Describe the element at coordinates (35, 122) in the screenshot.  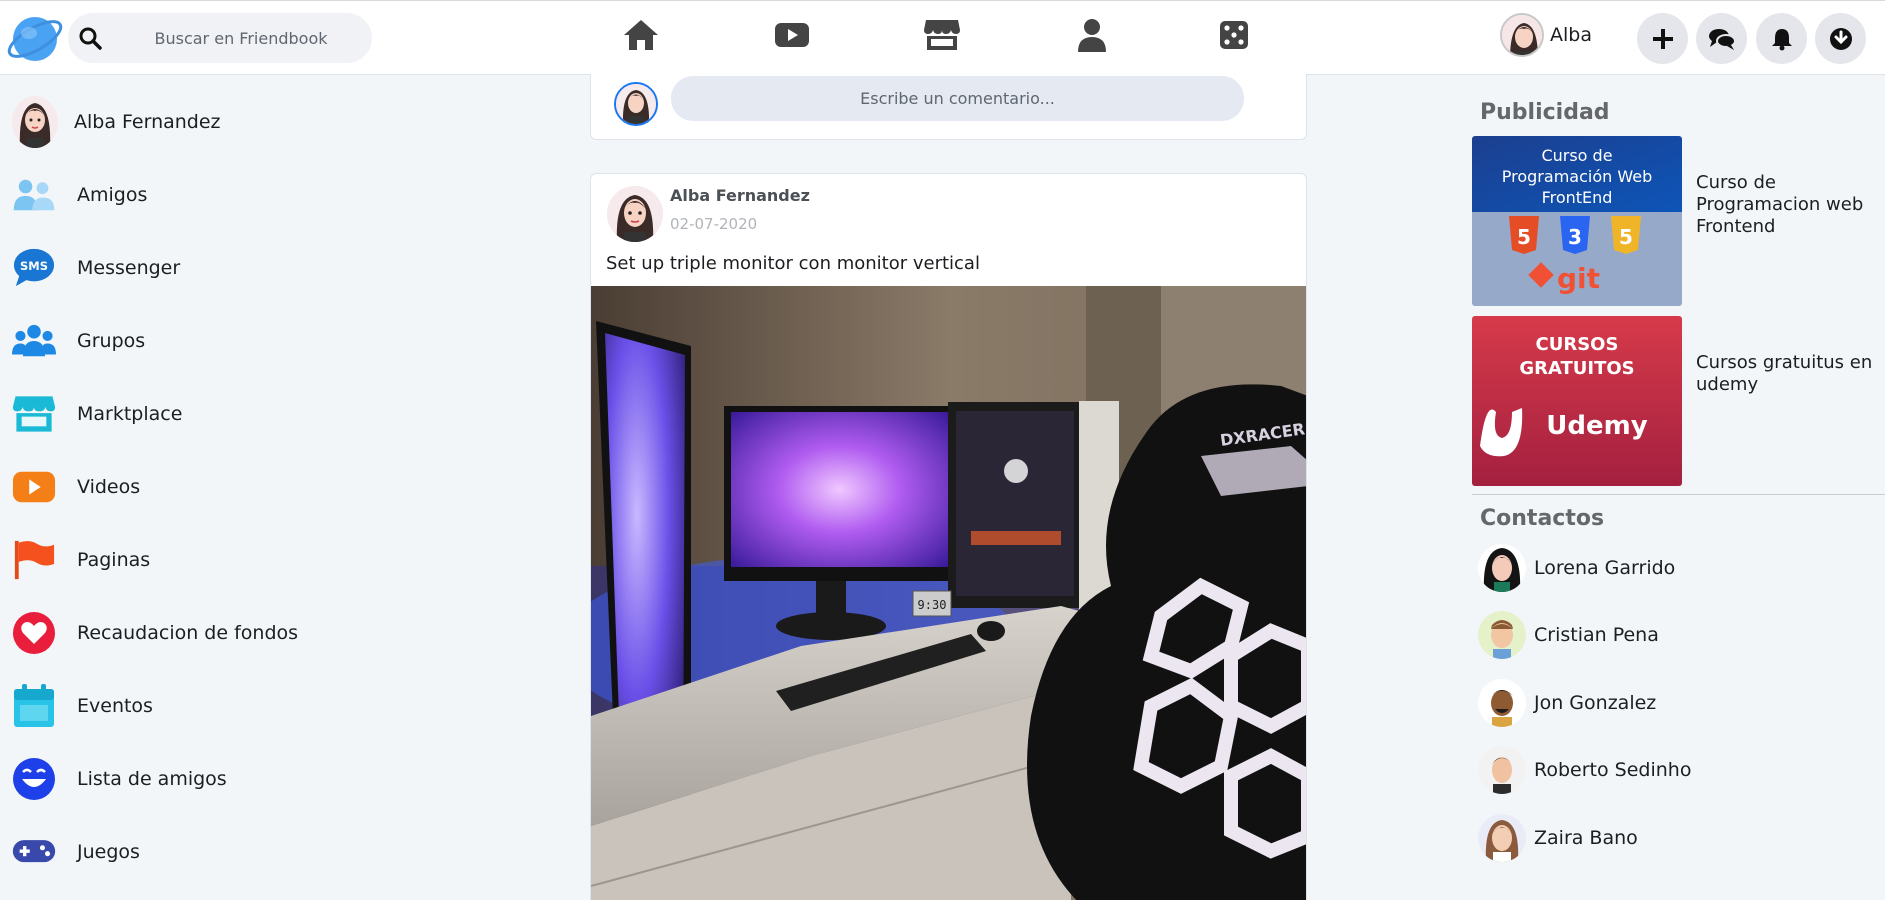
I see `profile-avatar` at that location.